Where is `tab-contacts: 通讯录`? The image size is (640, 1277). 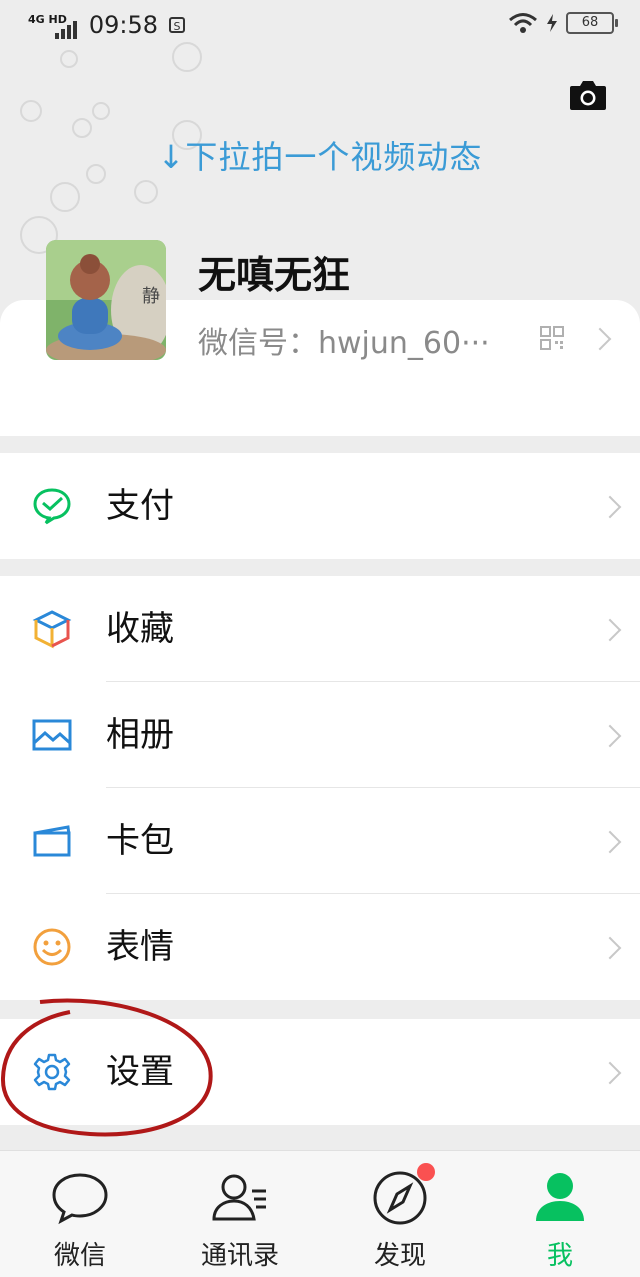
tab-contacts: 通讯录 is located at coordinates (240, 1214).